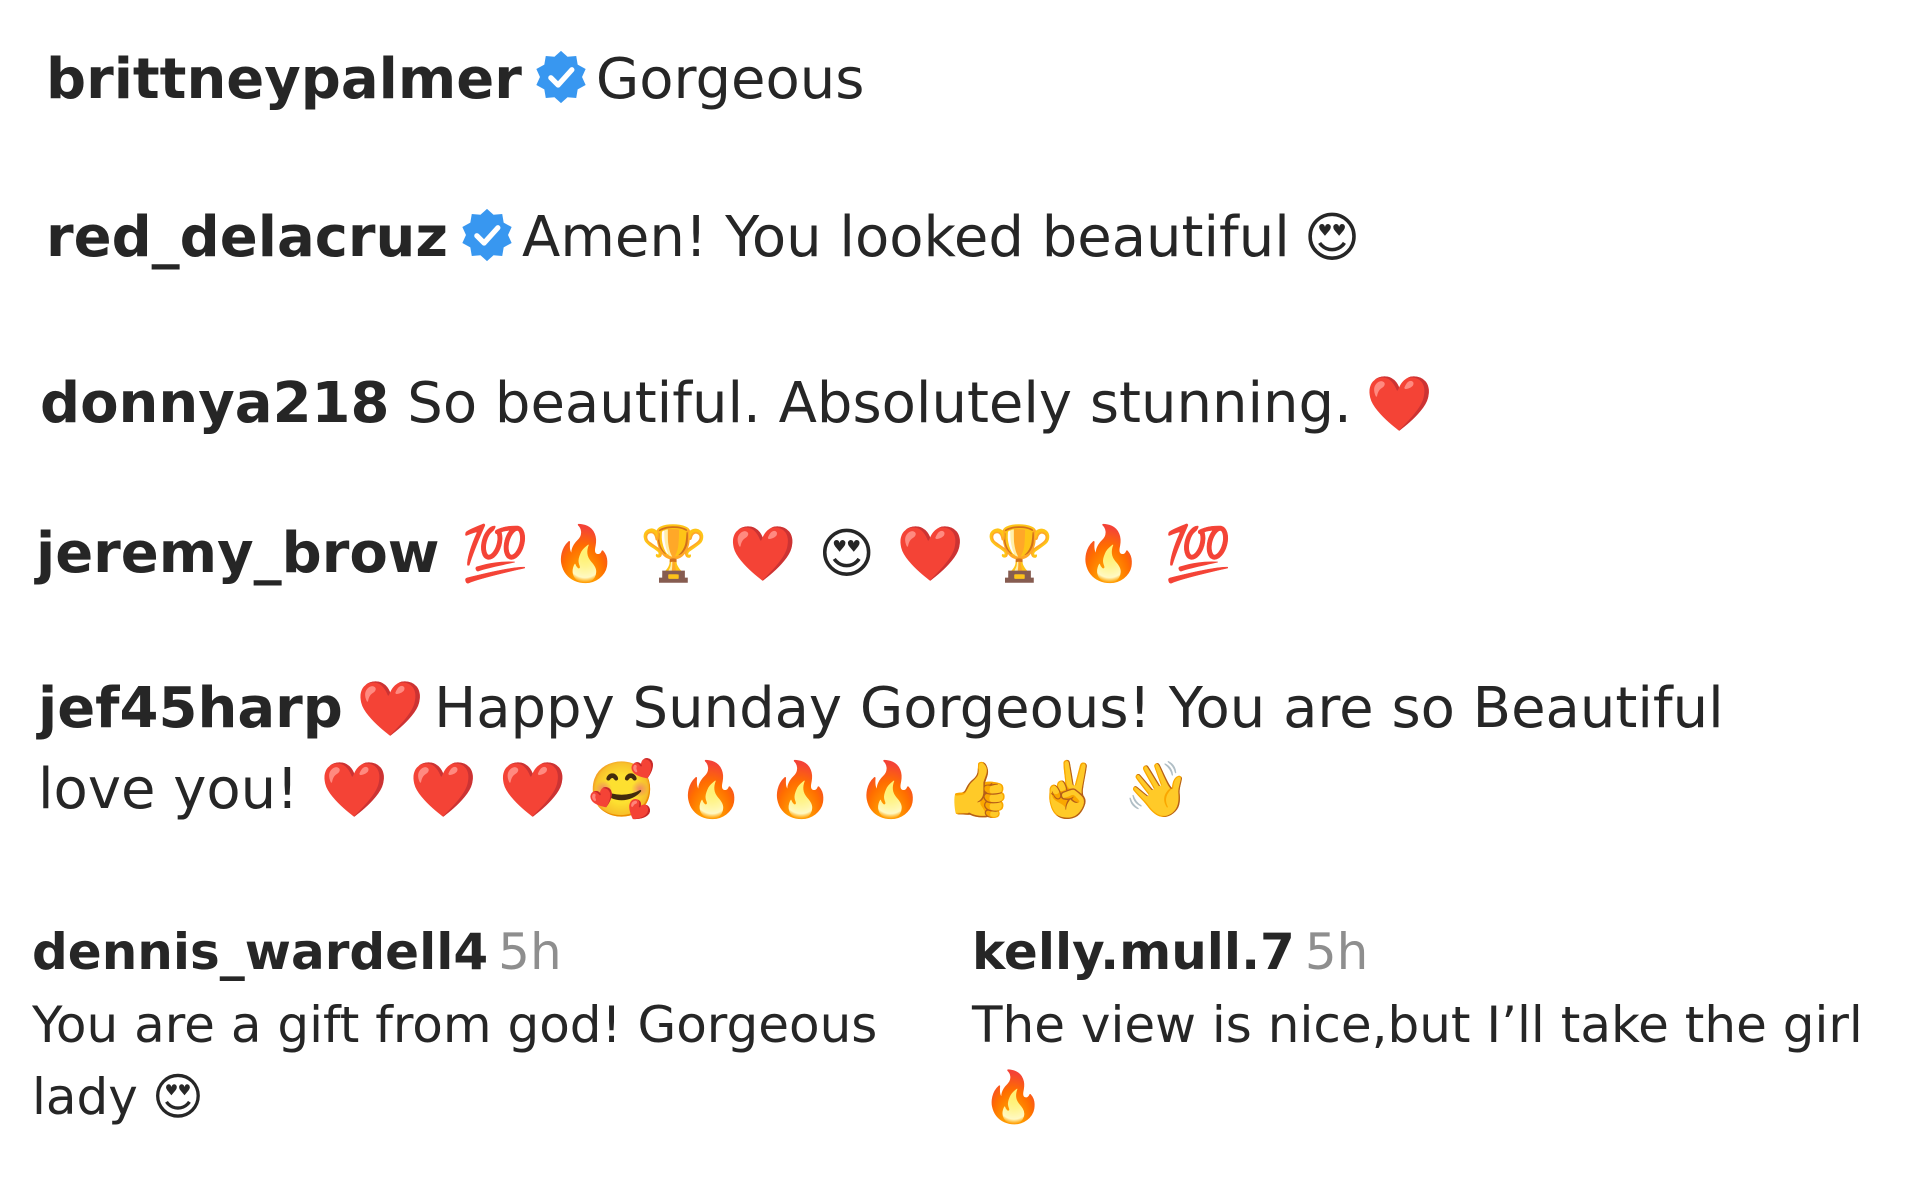 This screenshot has height=1200, width=1920. What do you see at coordinates (85, 1097) in the screenshot?
I see `comment-text-line-2: lady` at bounding box center [85, 1097].